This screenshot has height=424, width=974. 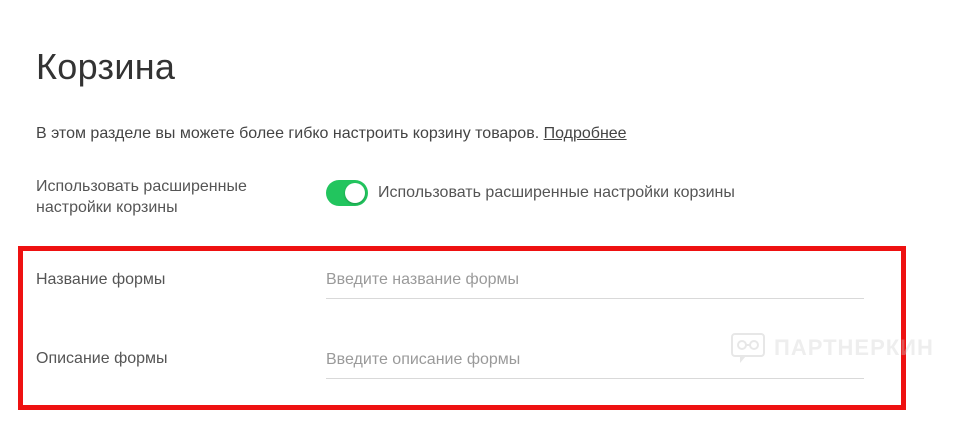 What do you see at coordinates (355, 193) in the screenshot?
I see `toggle-knob` at bounding box center [355, 193].